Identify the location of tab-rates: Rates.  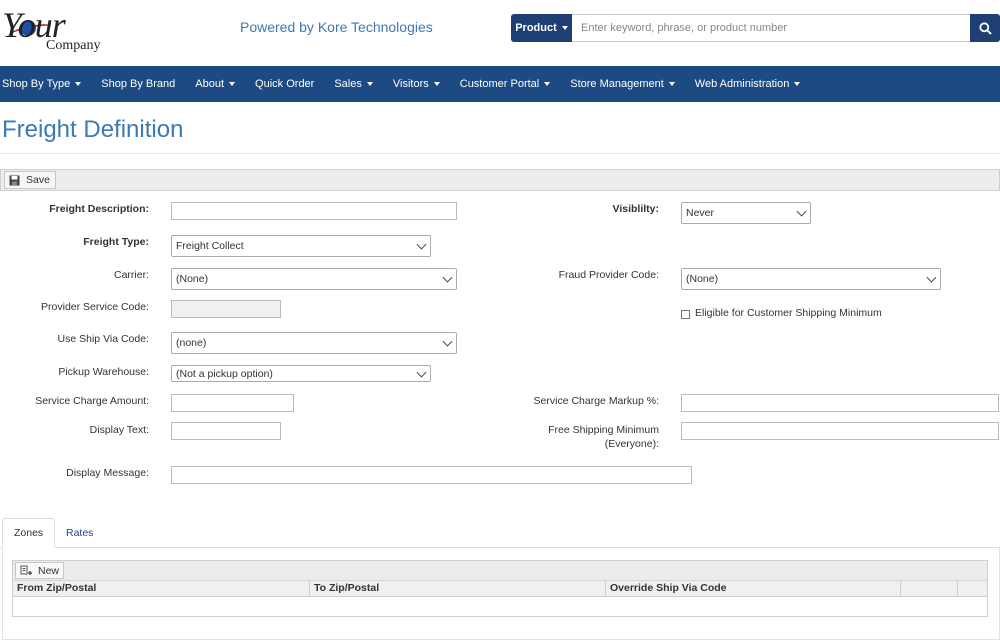
(79, 533).